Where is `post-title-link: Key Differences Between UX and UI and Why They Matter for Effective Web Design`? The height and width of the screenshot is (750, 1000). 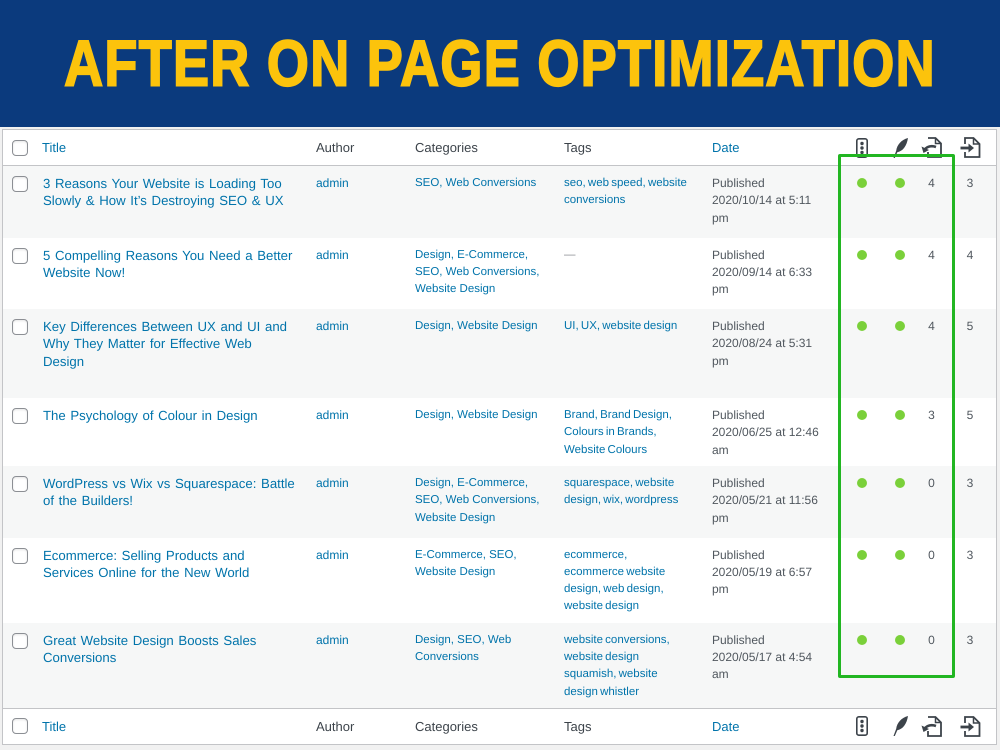
post-title-link: Key Differences Between UX and UI and Why They Matter for Effective Web Design is located at coordinates (169, 344).